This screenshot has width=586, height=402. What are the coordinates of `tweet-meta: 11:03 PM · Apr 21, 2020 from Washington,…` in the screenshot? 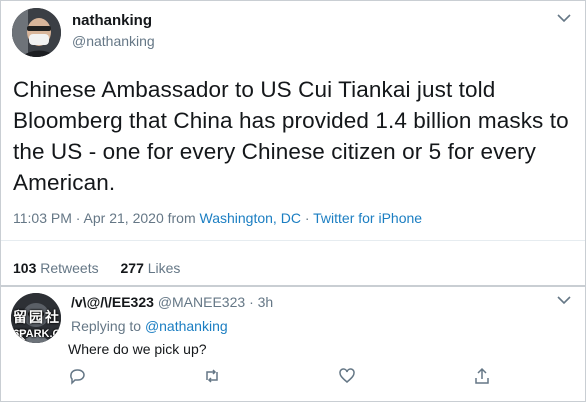 It's located at (217, 218).